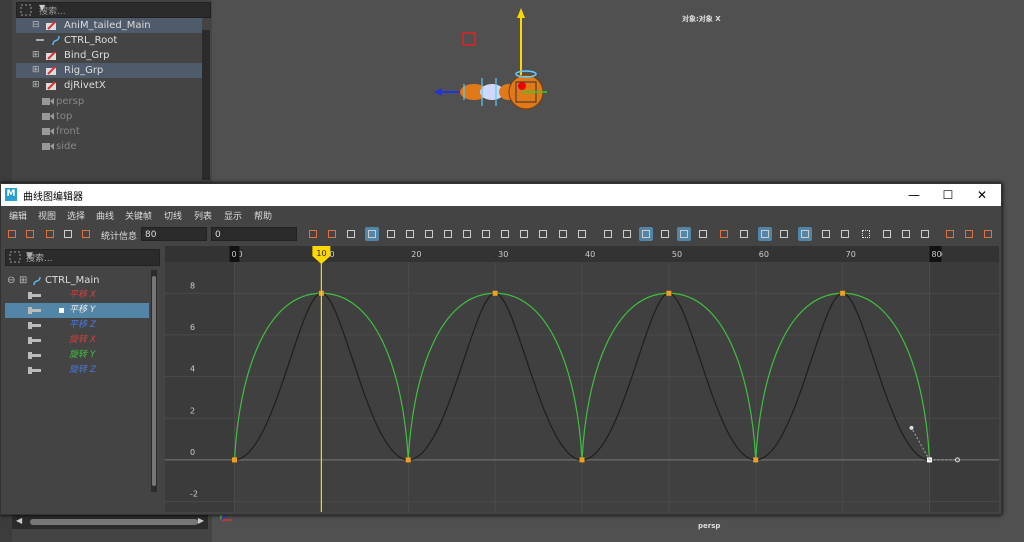 The width and height of the screenshot is (1024, 542). What do you see at coordinates (109, 146) in the screenshot?
I see `outliner-item: side` at bounding box center [109, 146].